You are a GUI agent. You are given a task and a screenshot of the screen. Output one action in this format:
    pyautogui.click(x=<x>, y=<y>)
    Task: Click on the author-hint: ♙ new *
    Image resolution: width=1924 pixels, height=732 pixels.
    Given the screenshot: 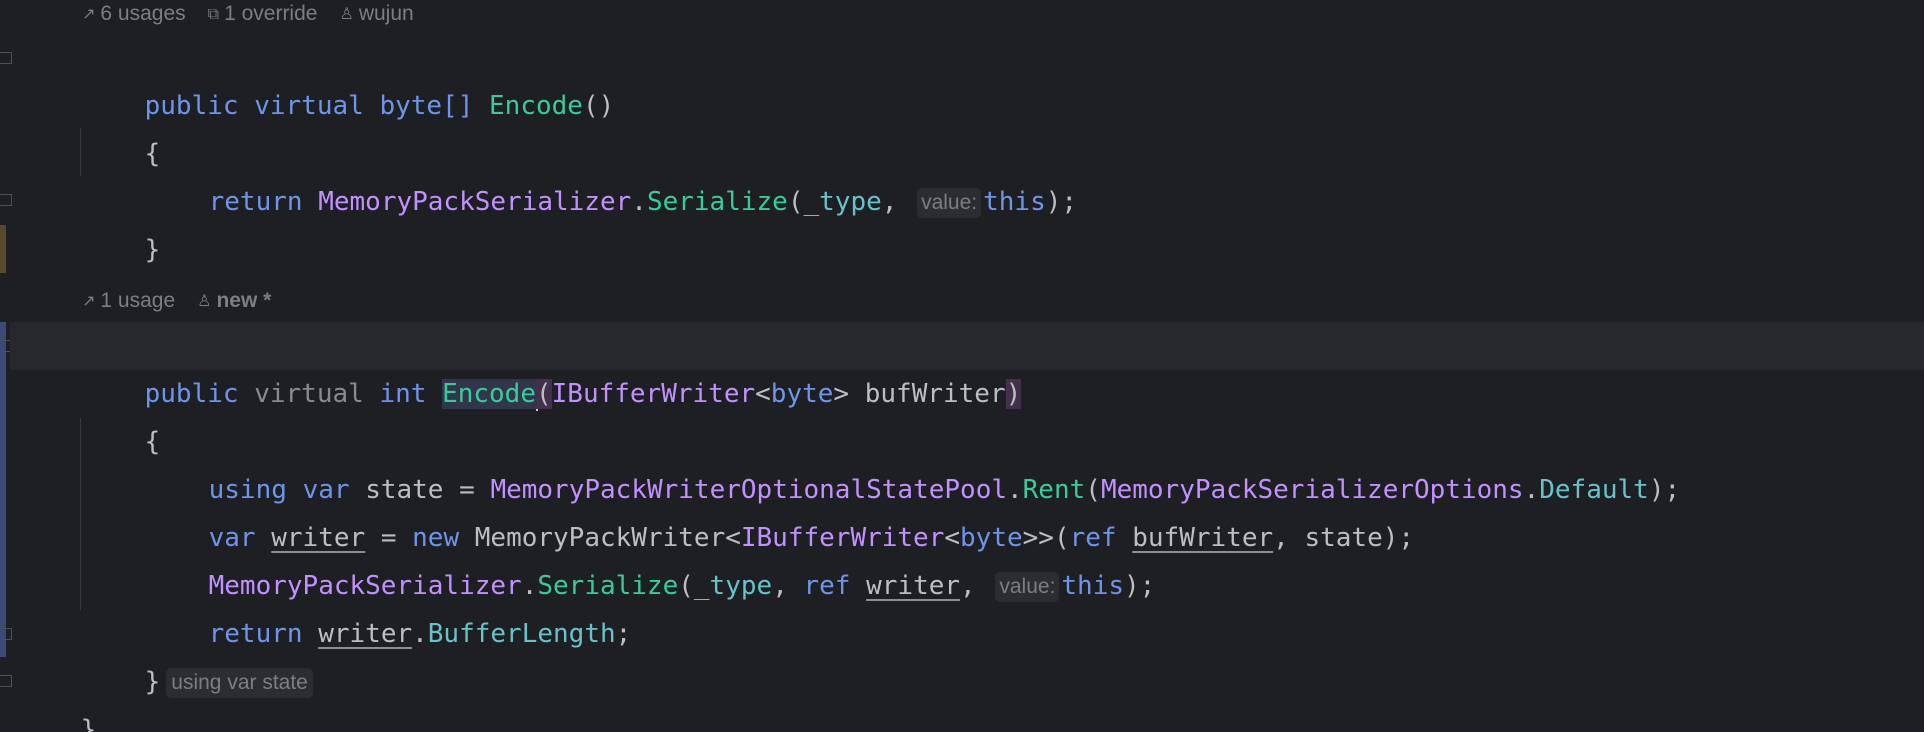 What is the action you would take?
    pyautogui.click(x=234, y=301)
    